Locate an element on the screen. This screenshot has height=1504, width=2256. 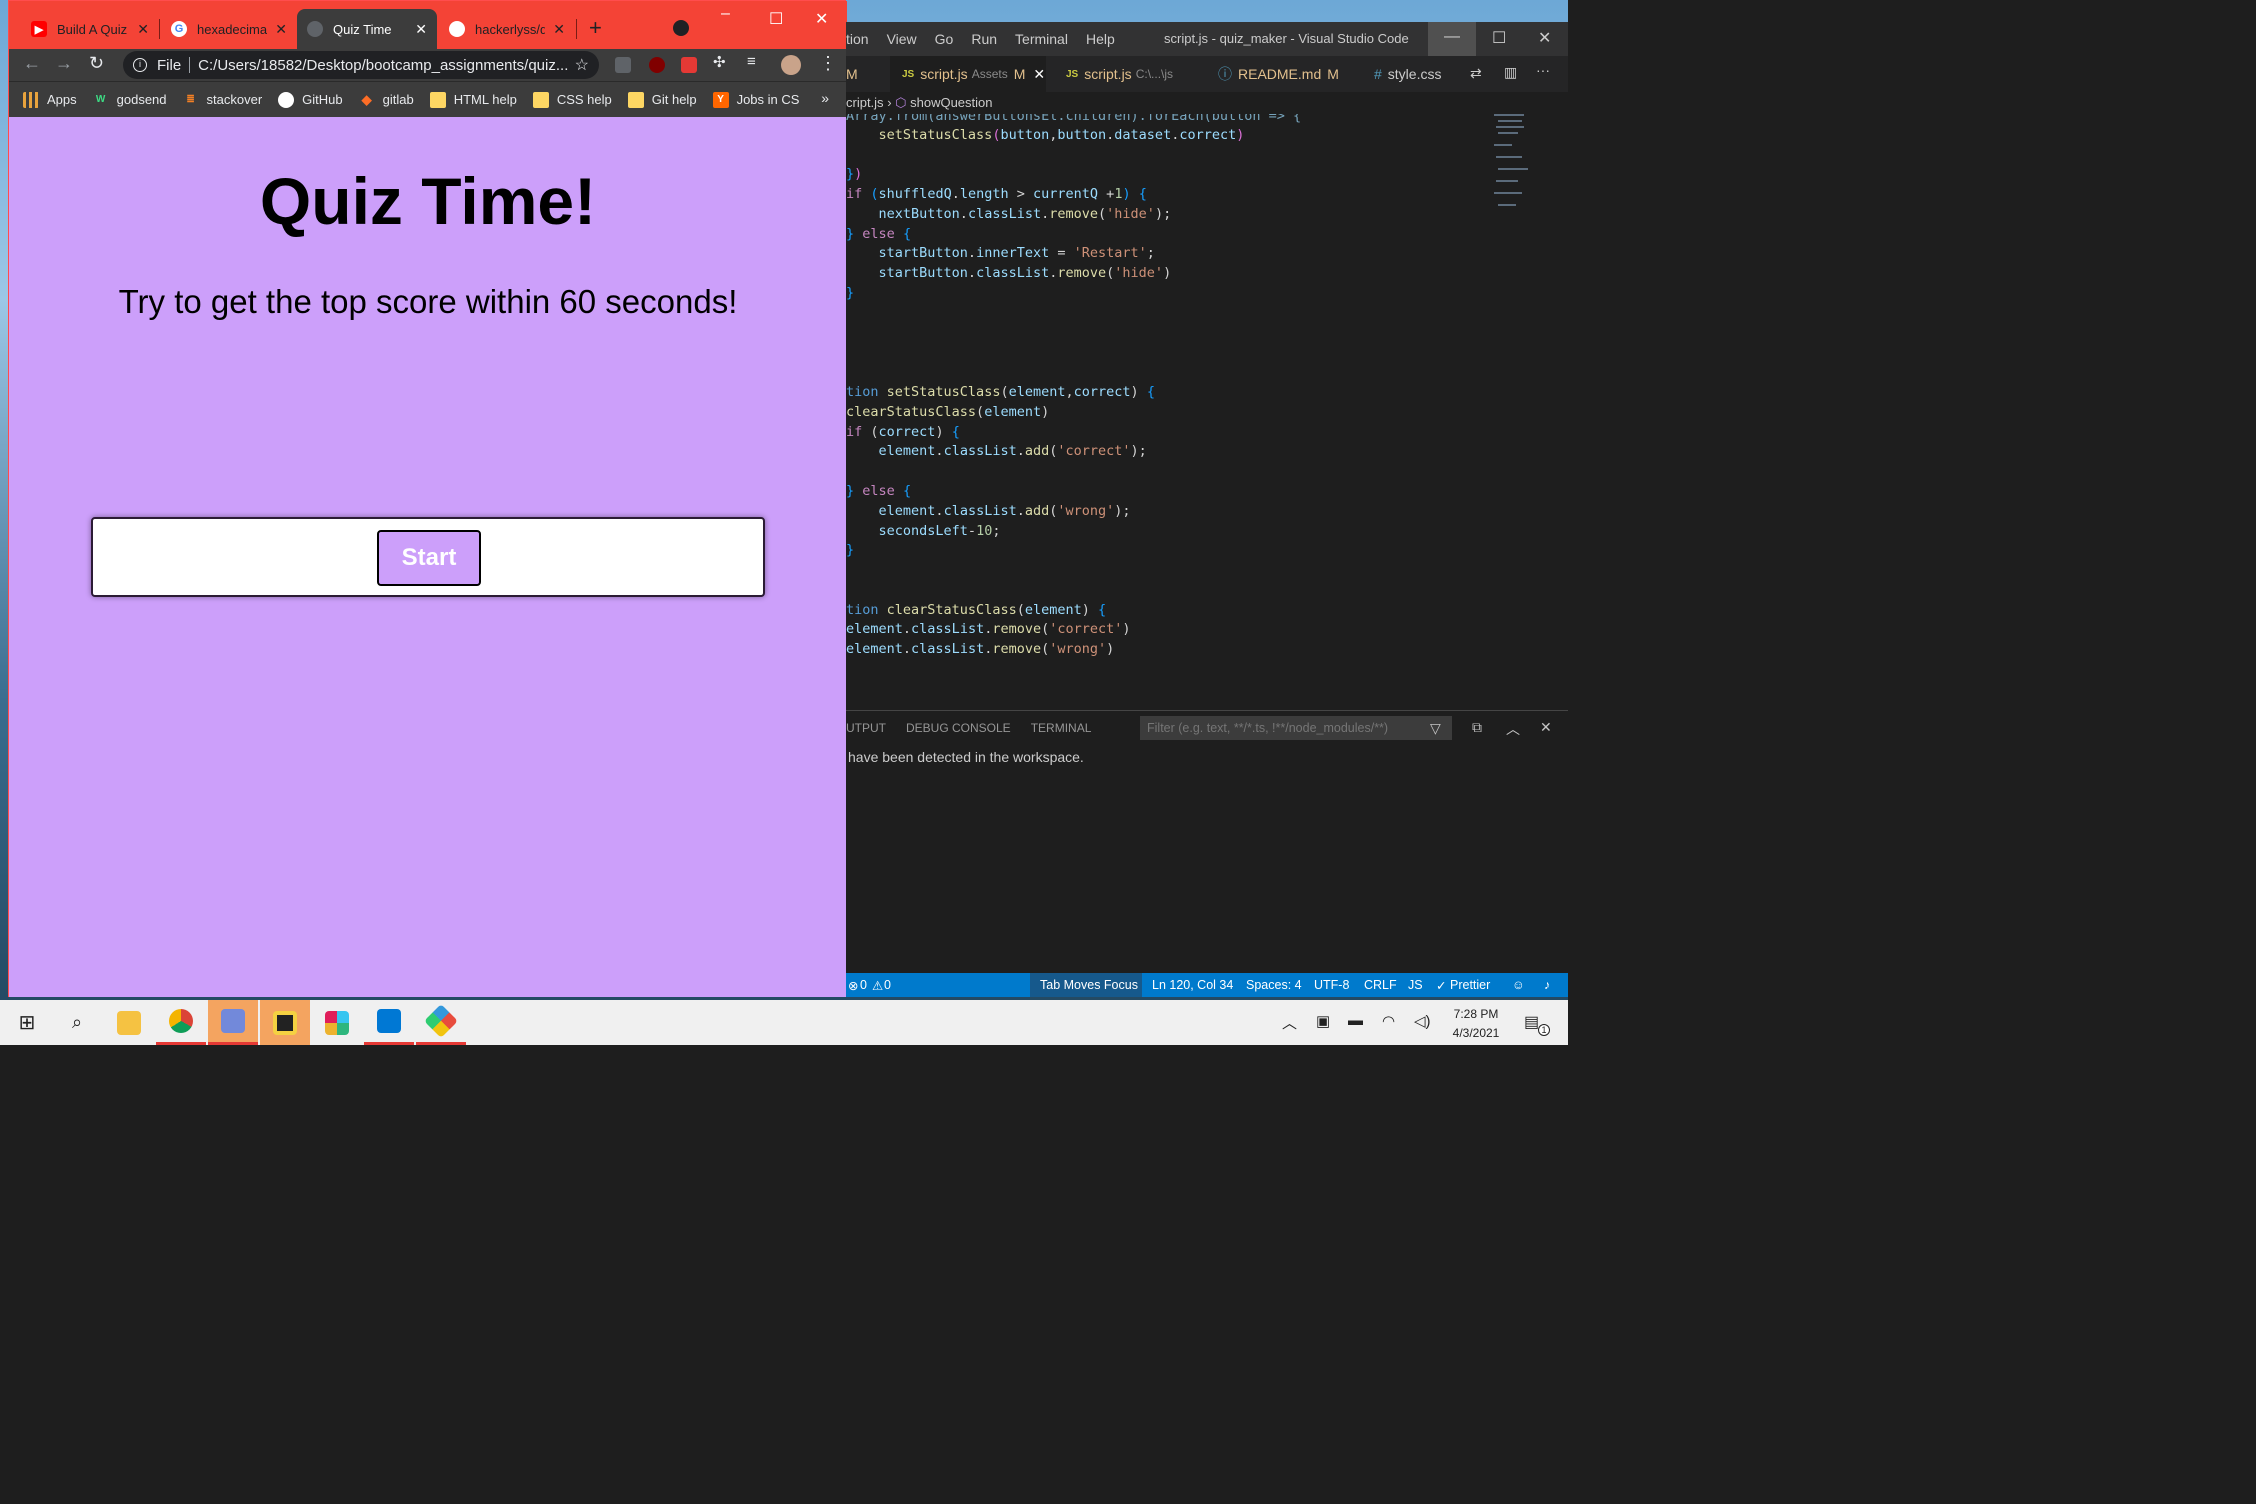
taskbar-slack is located at coordinates (337, 1022).